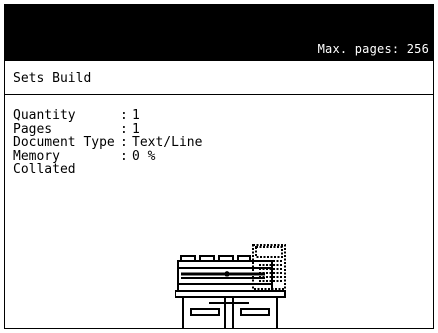  I want to click on page-title: Sets Build, so click(52, 78).